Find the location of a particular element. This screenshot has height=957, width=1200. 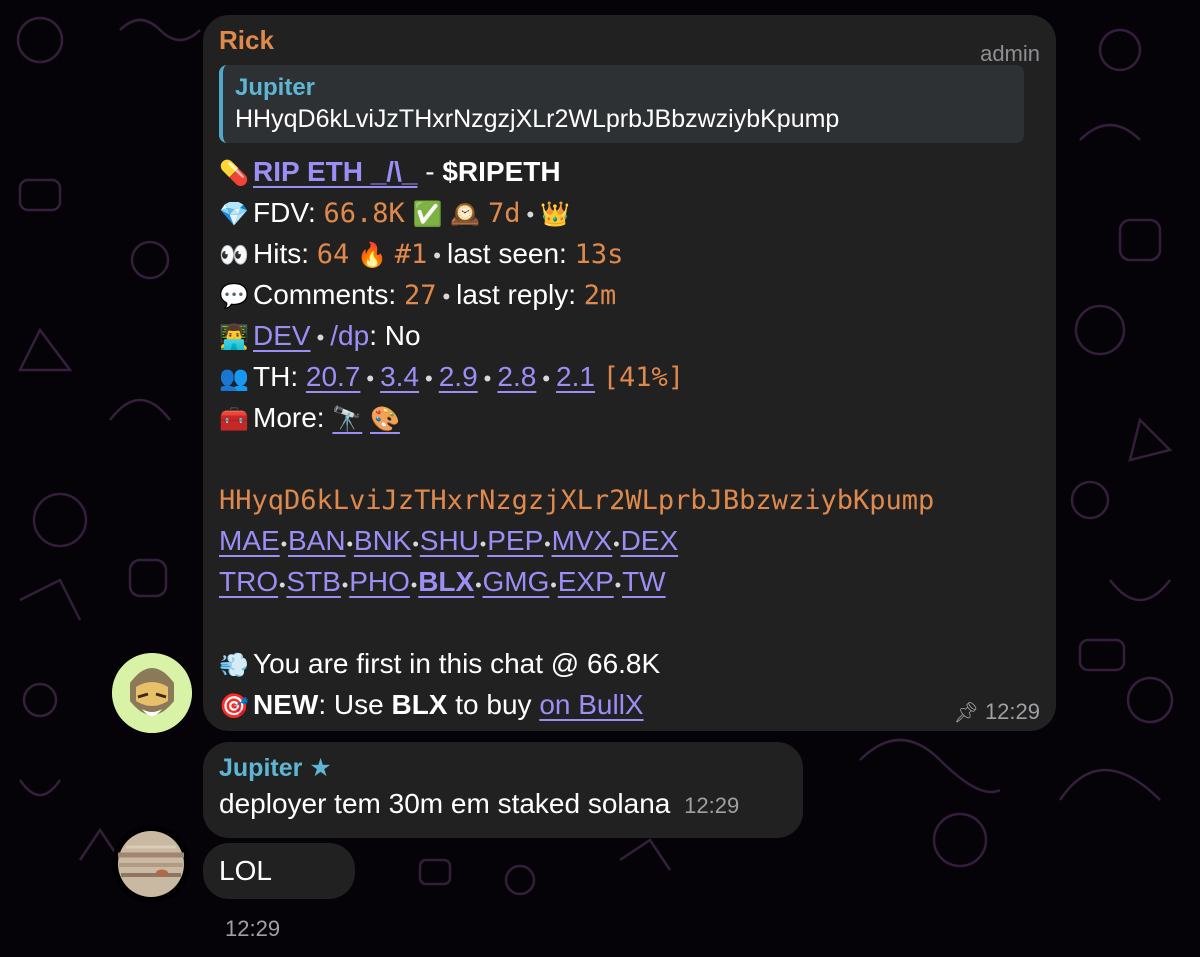

dev-line: 👨‍💻 DEV •/dp: No is located at coordinates (629, 335).